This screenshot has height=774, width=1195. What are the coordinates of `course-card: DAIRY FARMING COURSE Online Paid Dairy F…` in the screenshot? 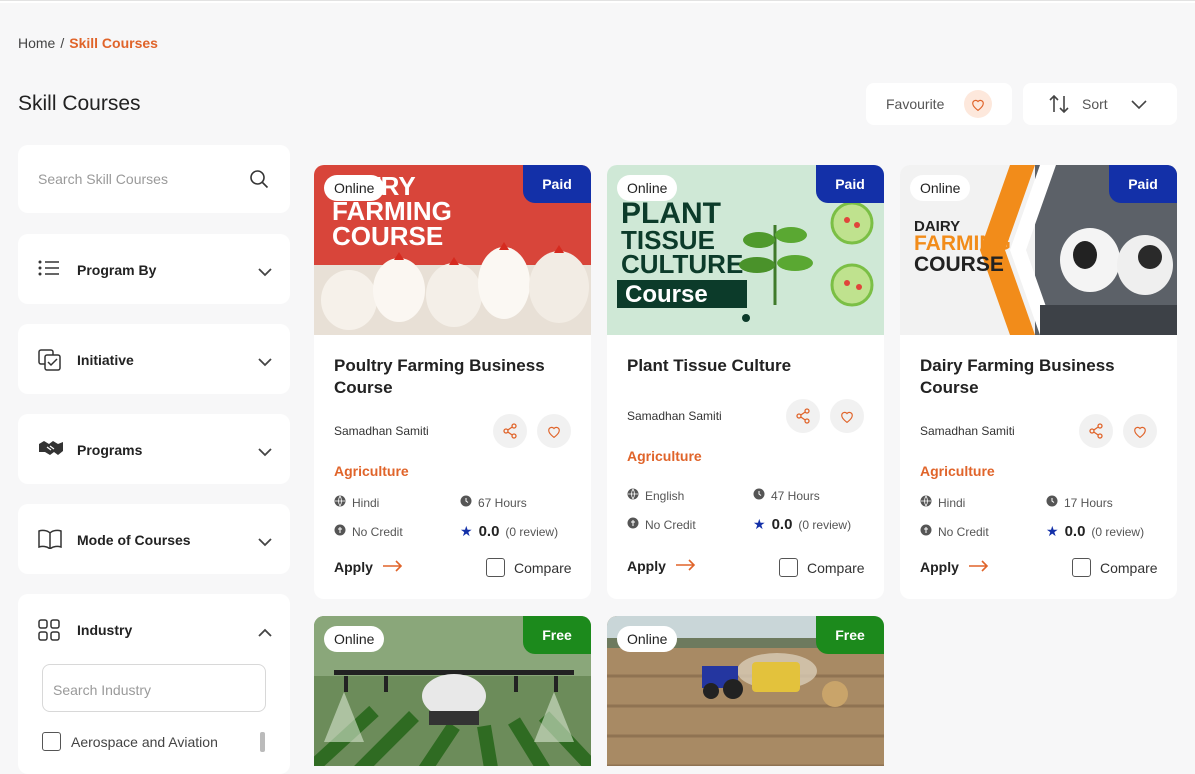 It's located at (1038, 382).